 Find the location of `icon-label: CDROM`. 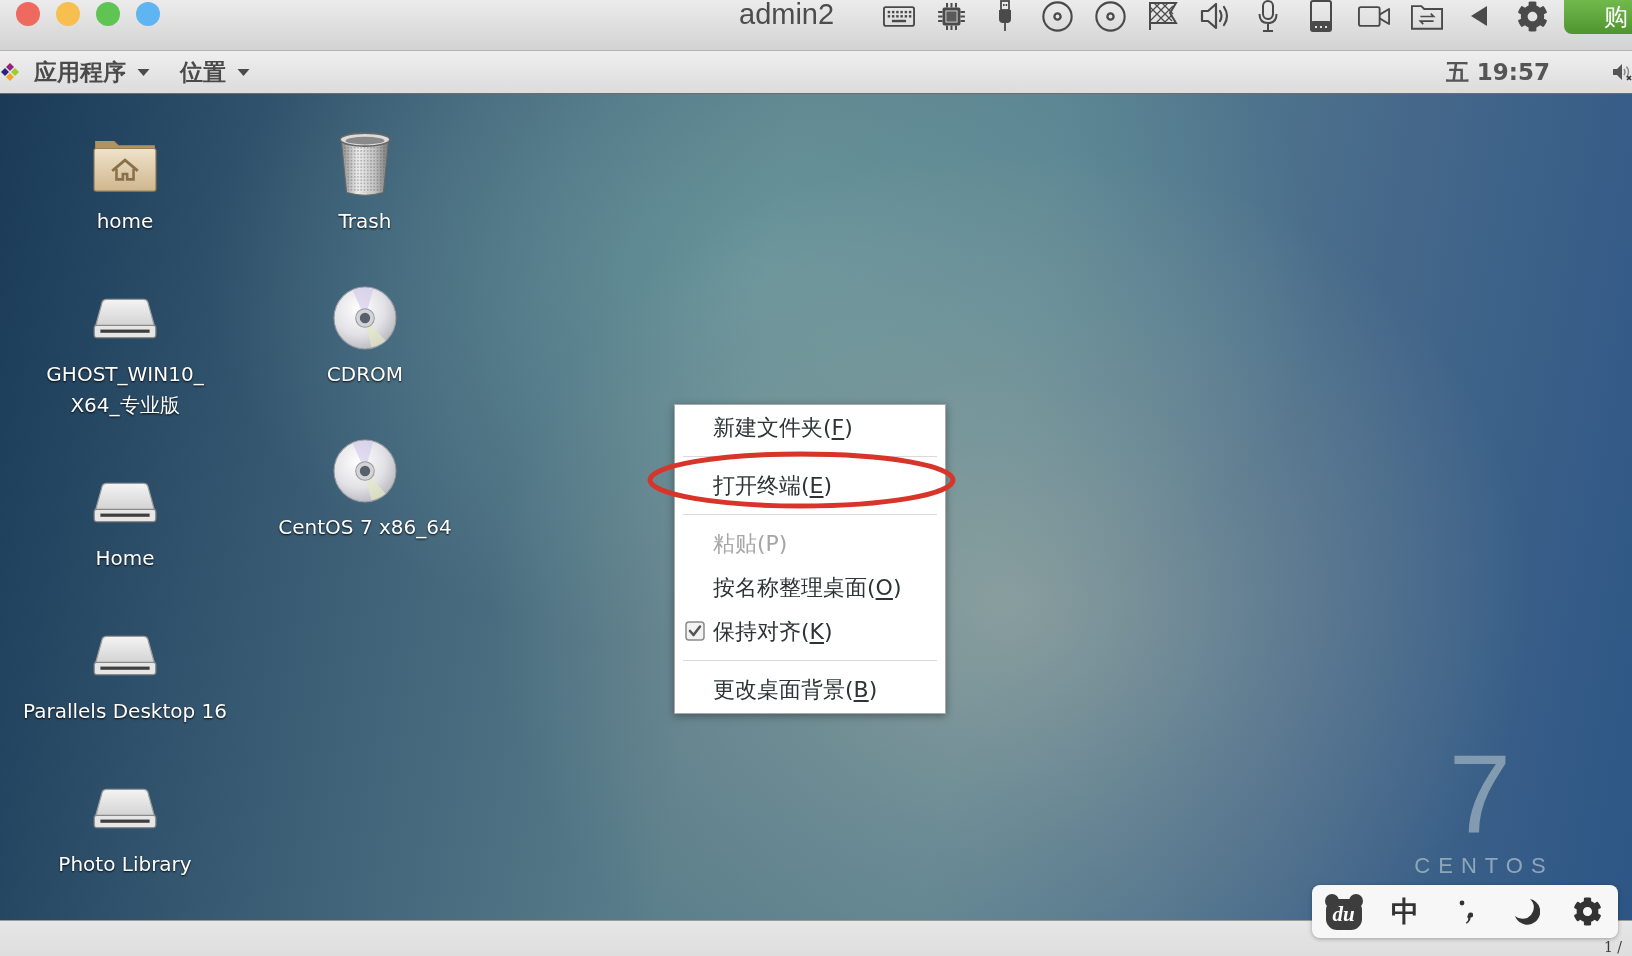

icon-label: CDROM is located at coordinates (365, 374).